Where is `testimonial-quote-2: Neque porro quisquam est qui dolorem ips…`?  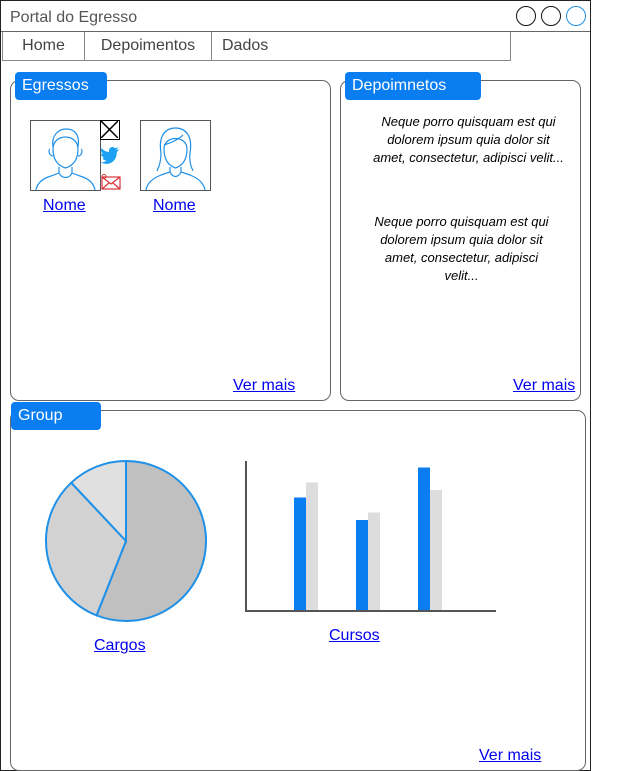
testimonial-quote-2: Neque porro quisquam est qui dolorem ips… is located at coordinates (461, 248).